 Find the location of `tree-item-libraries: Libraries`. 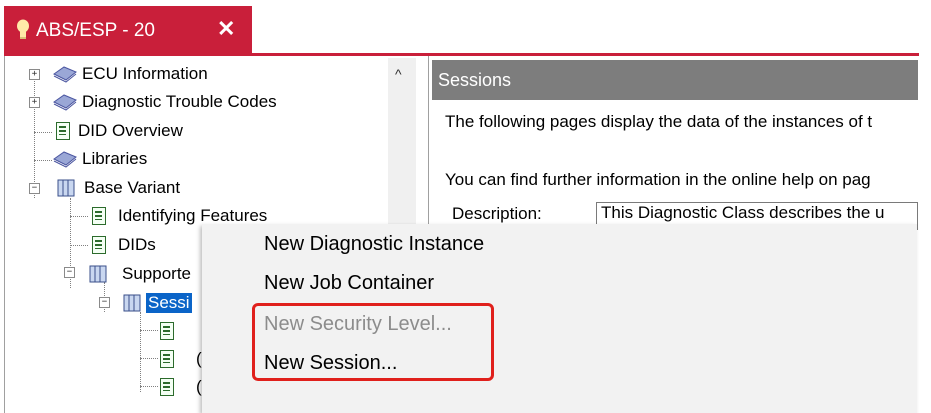

tree-item-libraries: Libraries is located at coordinates (99, 159).